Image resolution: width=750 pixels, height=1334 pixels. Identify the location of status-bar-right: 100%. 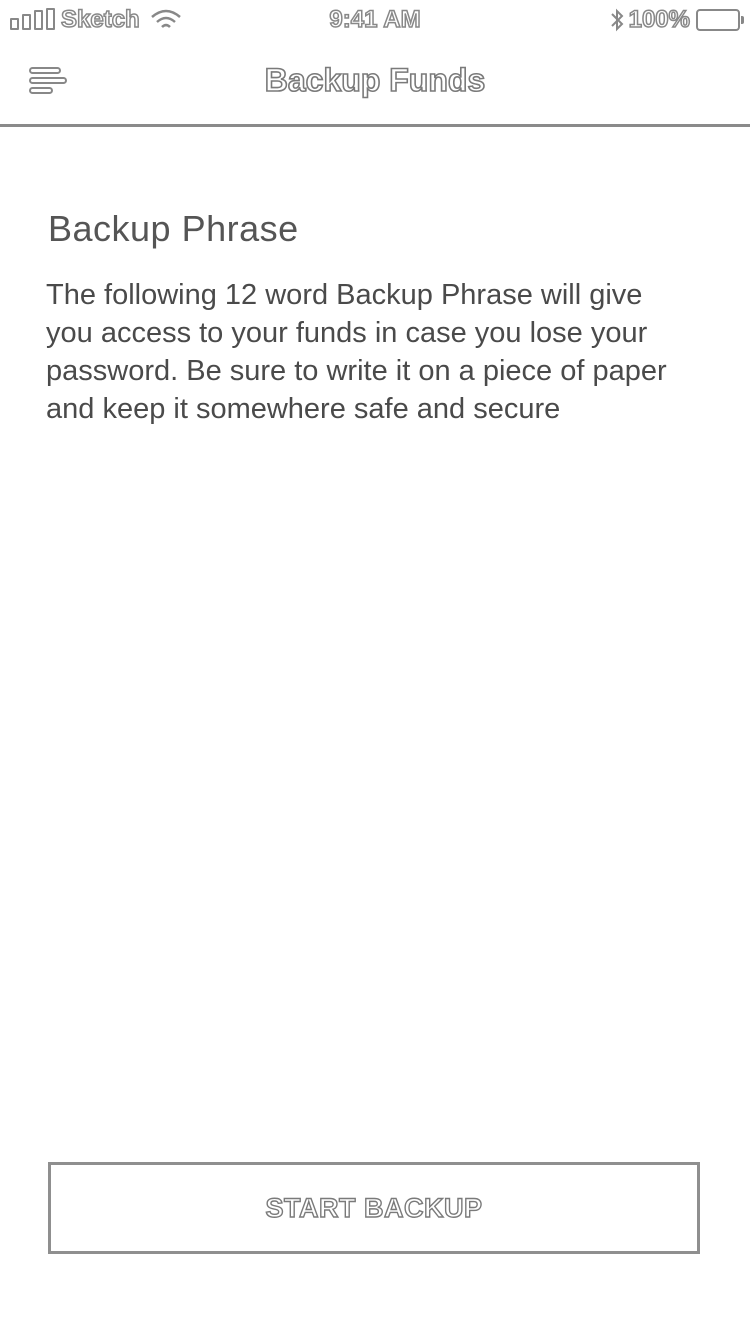
(676, 19).